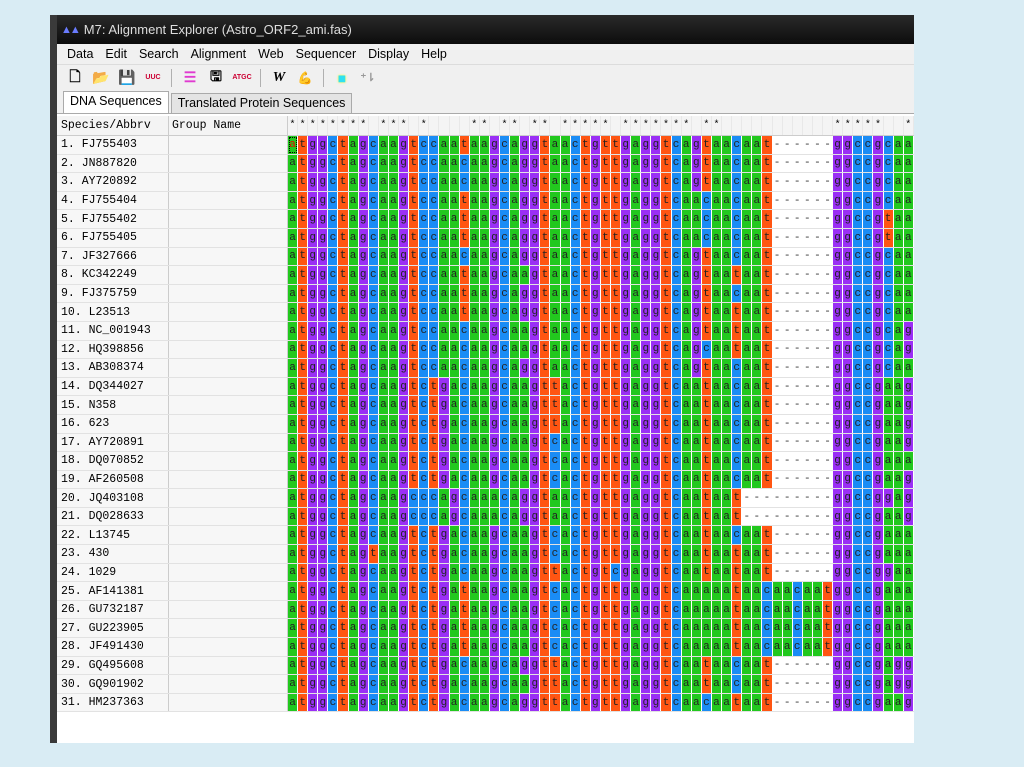  What do you see at coordinates (228, 330) in the screenshot?
I see `group-name` at bounding box center [228, 330].